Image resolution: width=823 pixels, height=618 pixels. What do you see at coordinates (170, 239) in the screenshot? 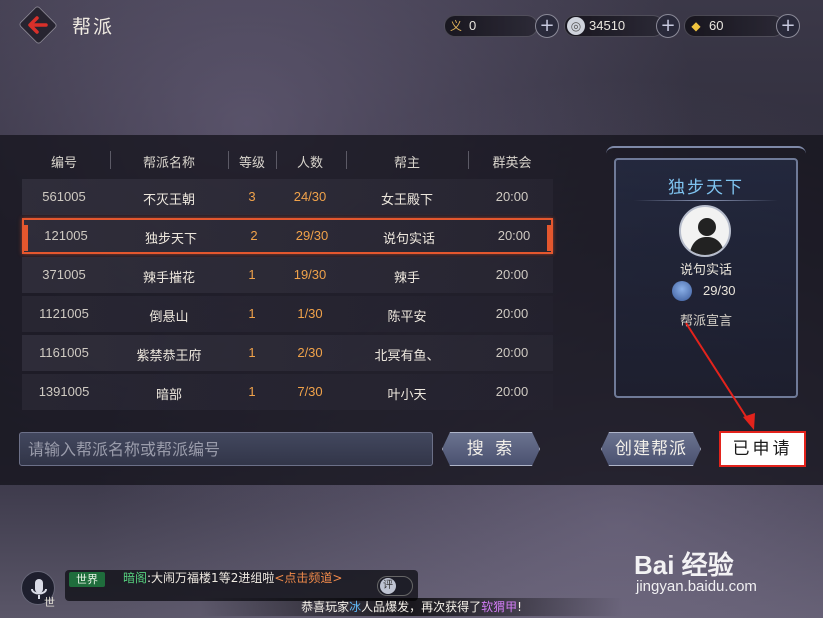
I see `guild-name: 独步天下` at bounding box center [170, 239].